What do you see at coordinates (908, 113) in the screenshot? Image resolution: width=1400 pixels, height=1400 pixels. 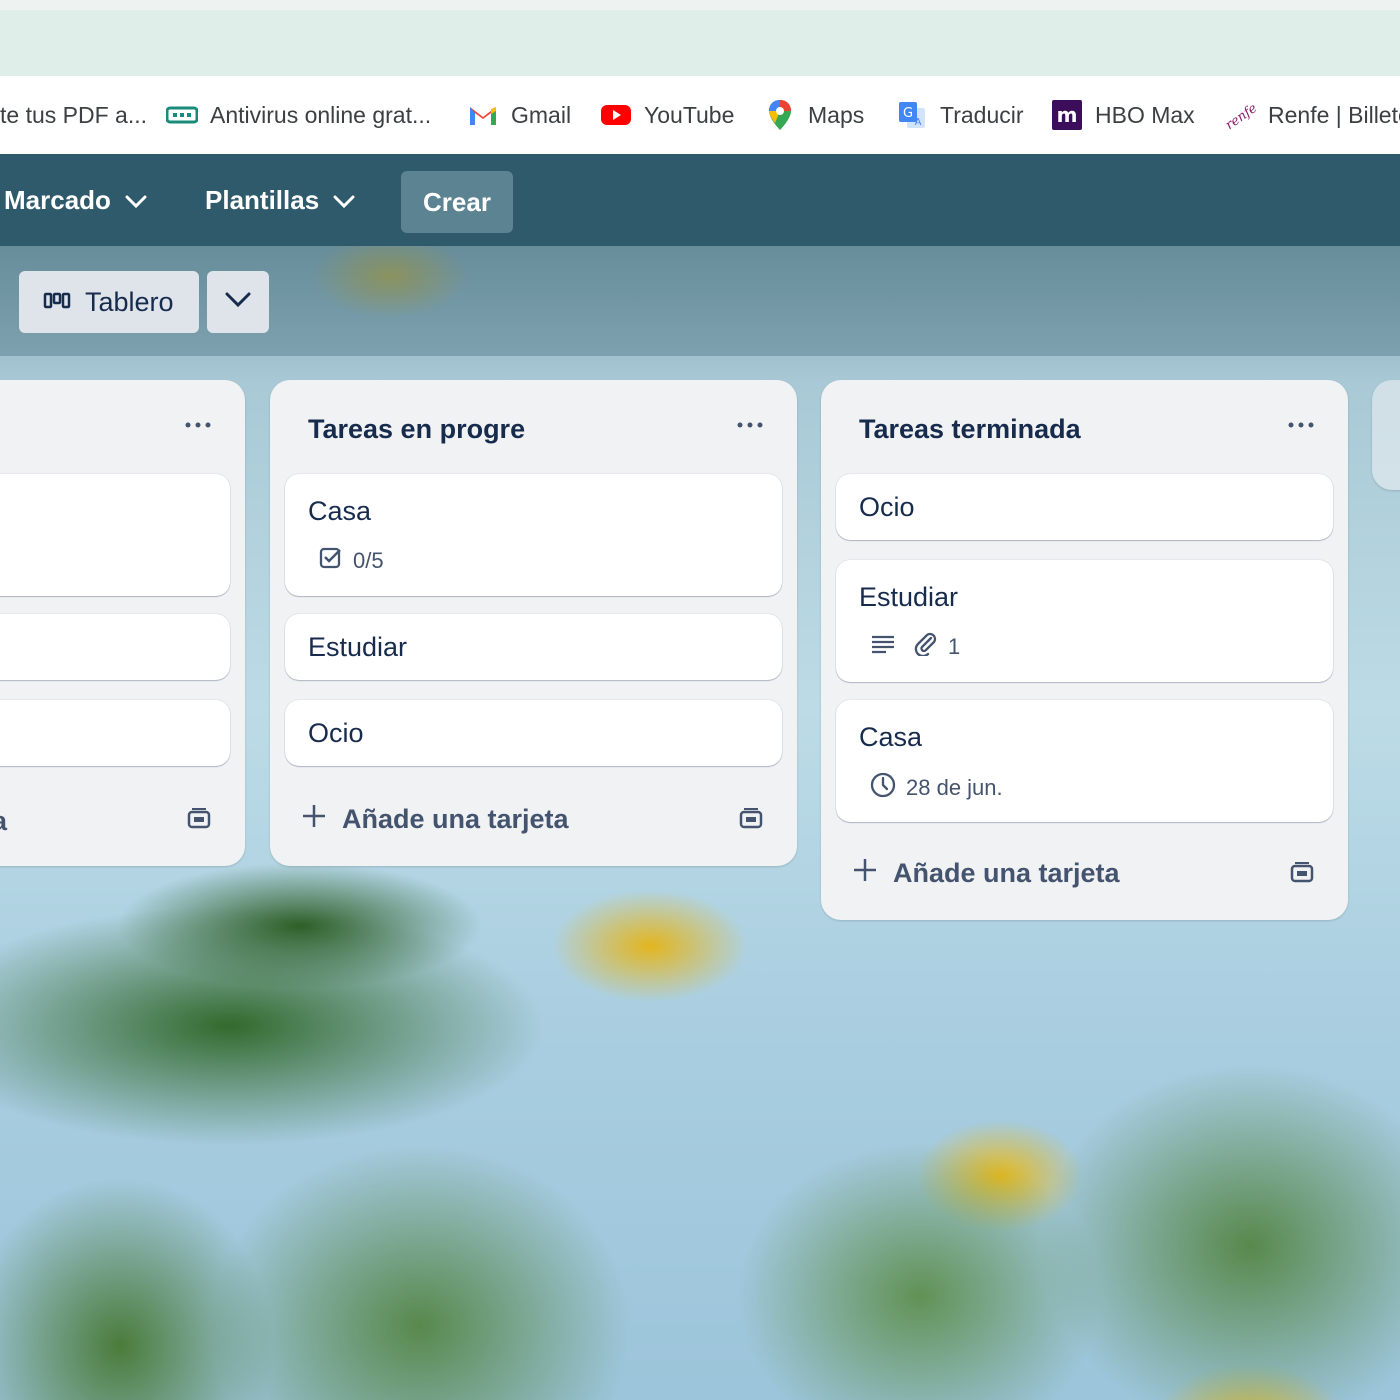 I see `svg-text: G` at bounding box center [908, 113].